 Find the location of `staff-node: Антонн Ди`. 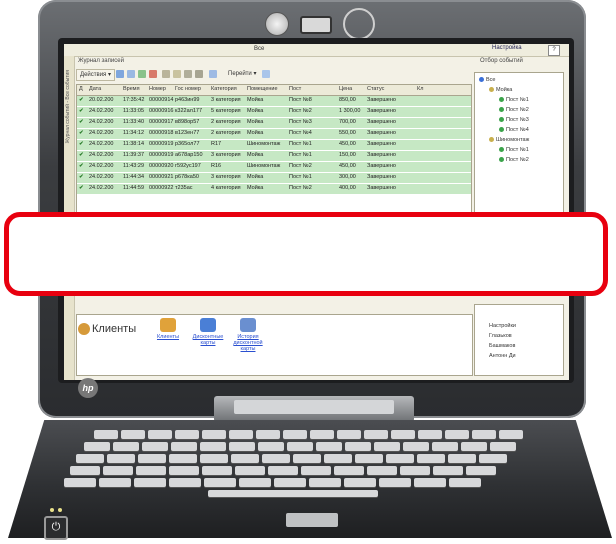

staff-node: Антонн Ди is located at coordinates (502, 356).